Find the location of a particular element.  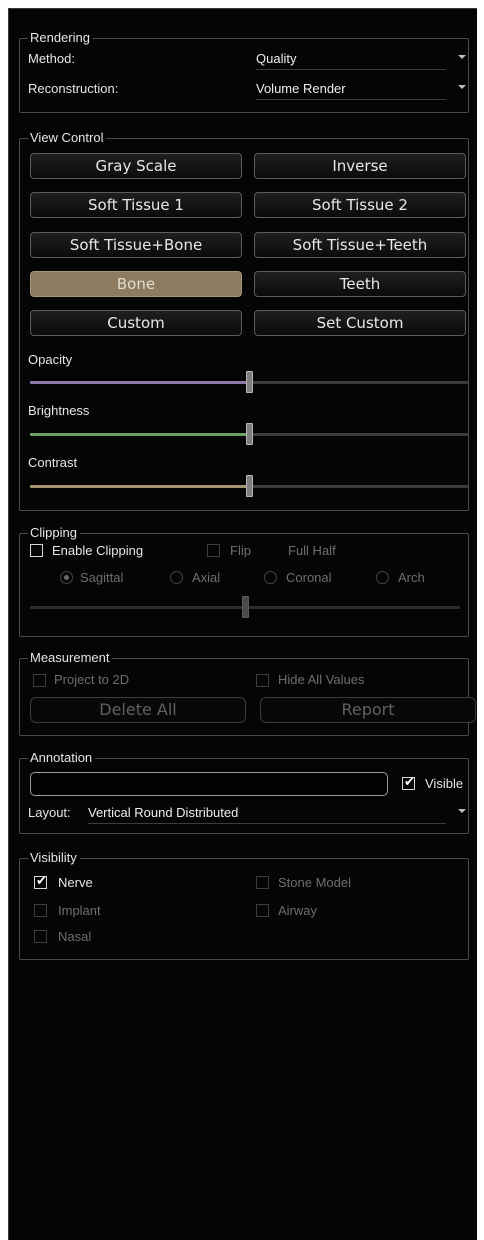

clipping-slider-handle is located at coordinates (245, 607).